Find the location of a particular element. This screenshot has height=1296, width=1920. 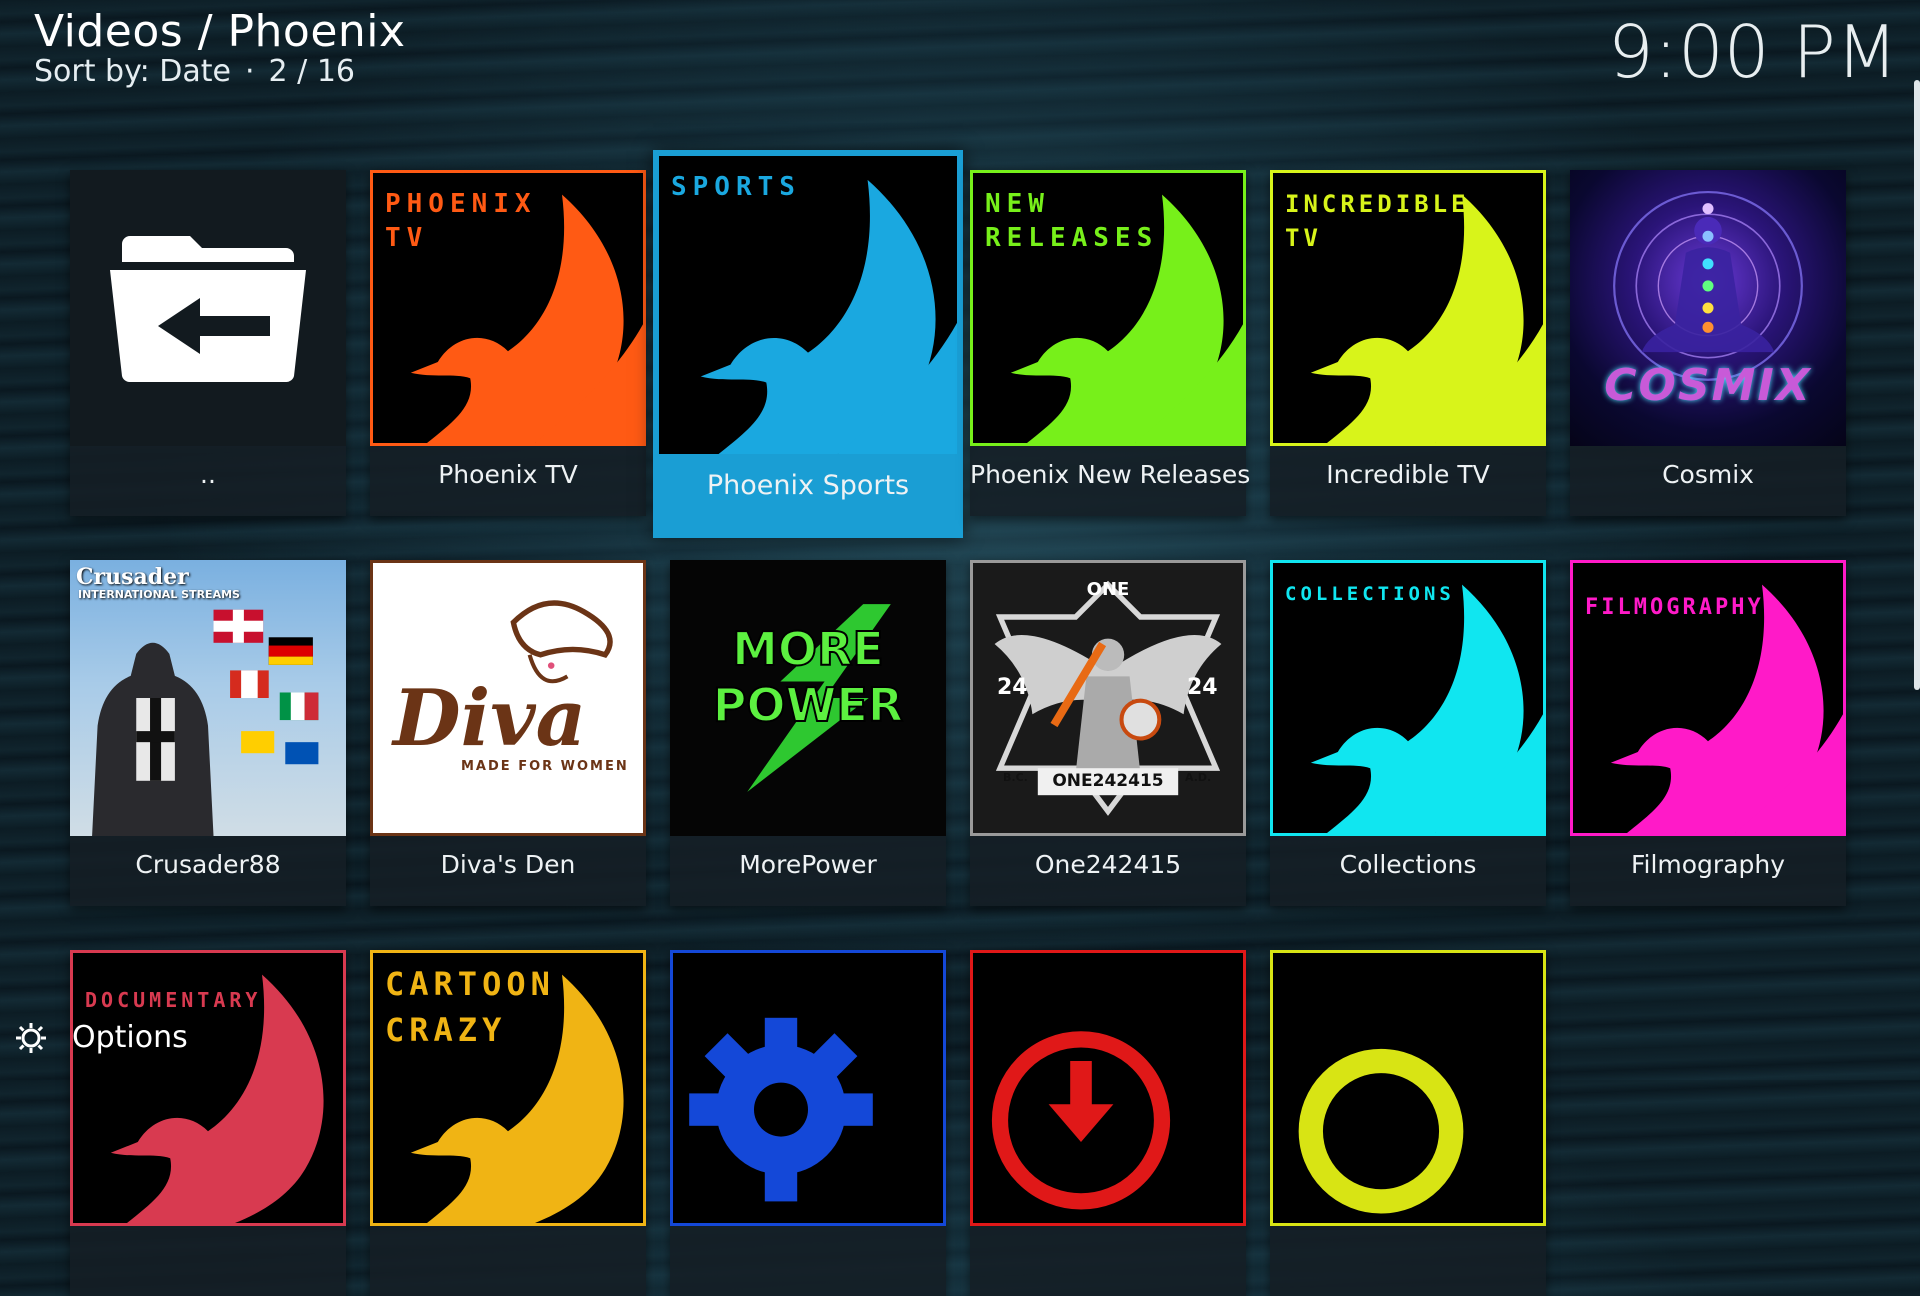

tile-label: .. is located at coordinates (208, 474).